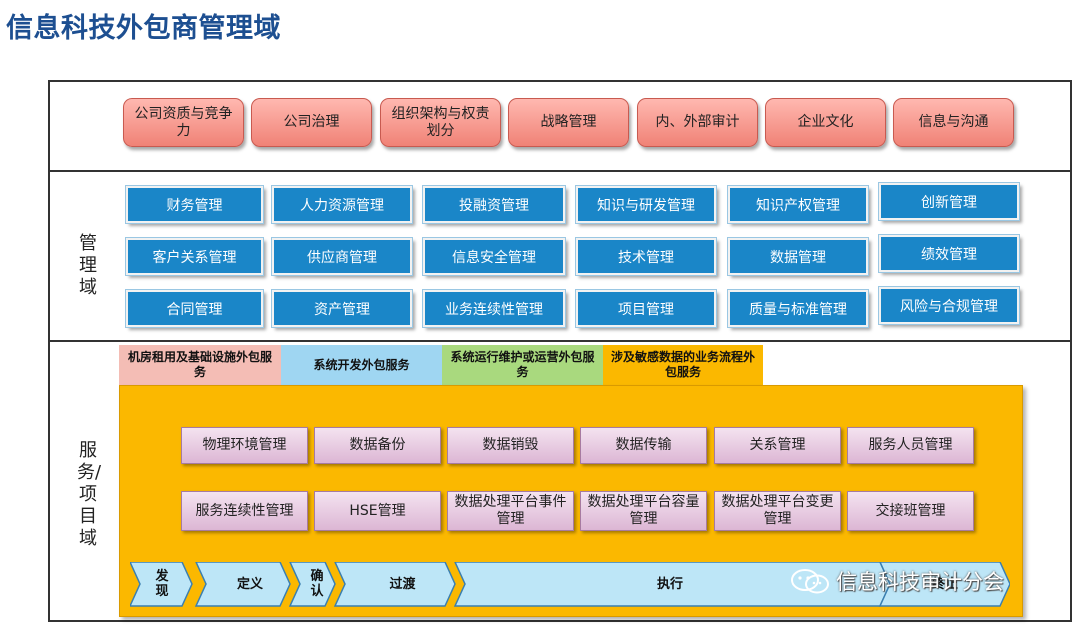 This screenshot has width=1080, height=628. What do you see at coordinates (317, 584) in the screenshot?
I see `lifecycle-step-label: 确认` at bounding box center [317, 584].